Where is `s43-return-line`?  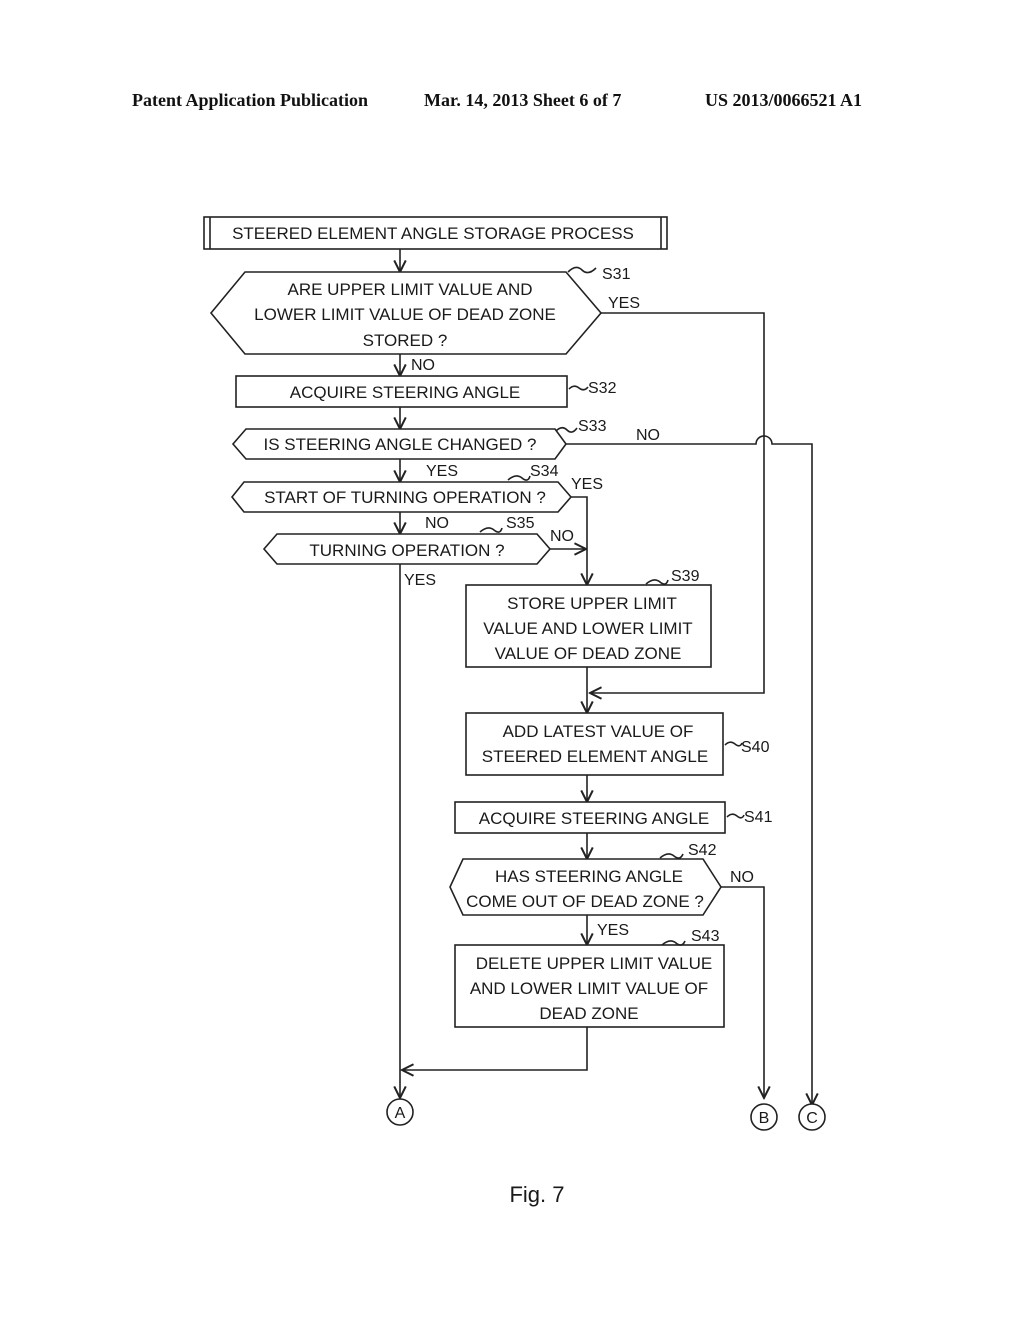
s43-return-line is located at coordinates (495, 1048).